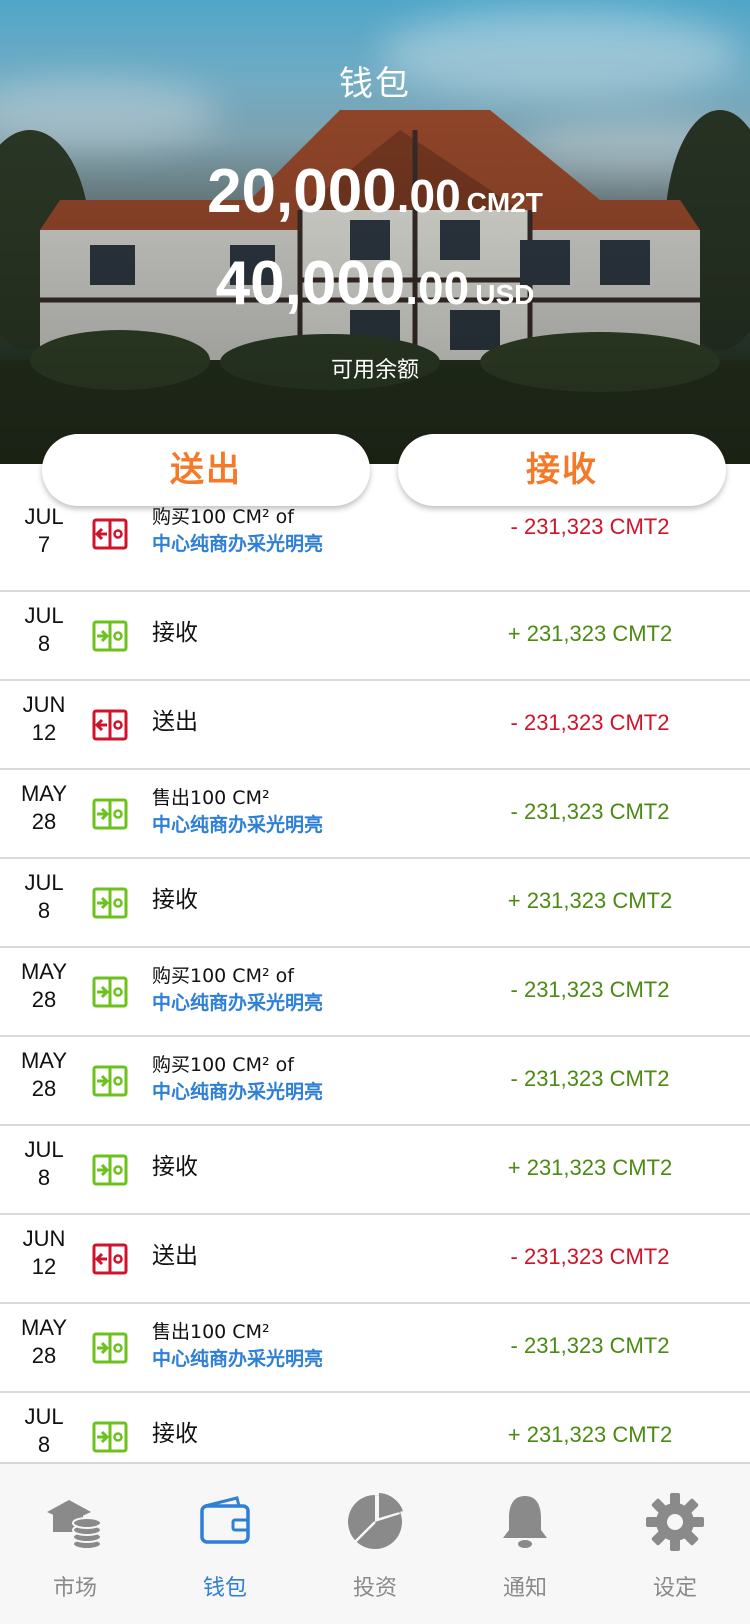 The height and width of the screenshot is (1624, 750). Describe the element at coordinates (211, 798) in the screenshot. I see `transaction-title: 售出100 CM²` at that location.